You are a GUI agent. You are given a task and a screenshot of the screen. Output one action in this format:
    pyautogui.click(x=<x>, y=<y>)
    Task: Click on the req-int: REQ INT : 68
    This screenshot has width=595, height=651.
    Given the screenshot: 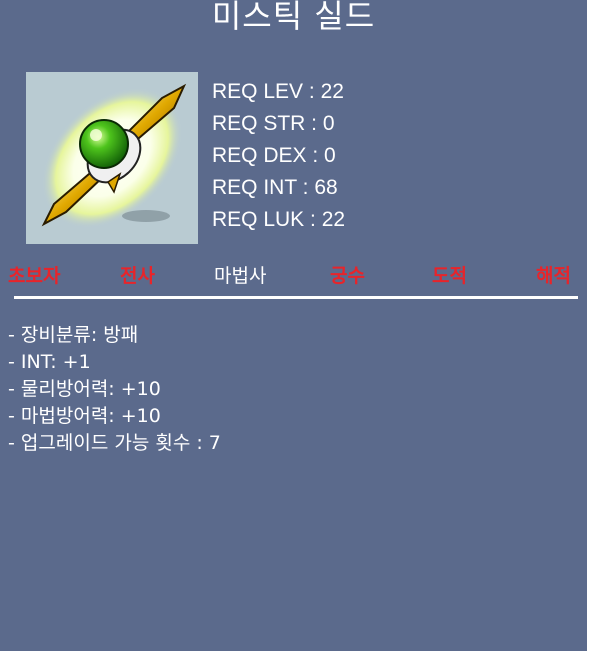 What is the action you would take?
    pyautogui.click(x=275, y=187)
    